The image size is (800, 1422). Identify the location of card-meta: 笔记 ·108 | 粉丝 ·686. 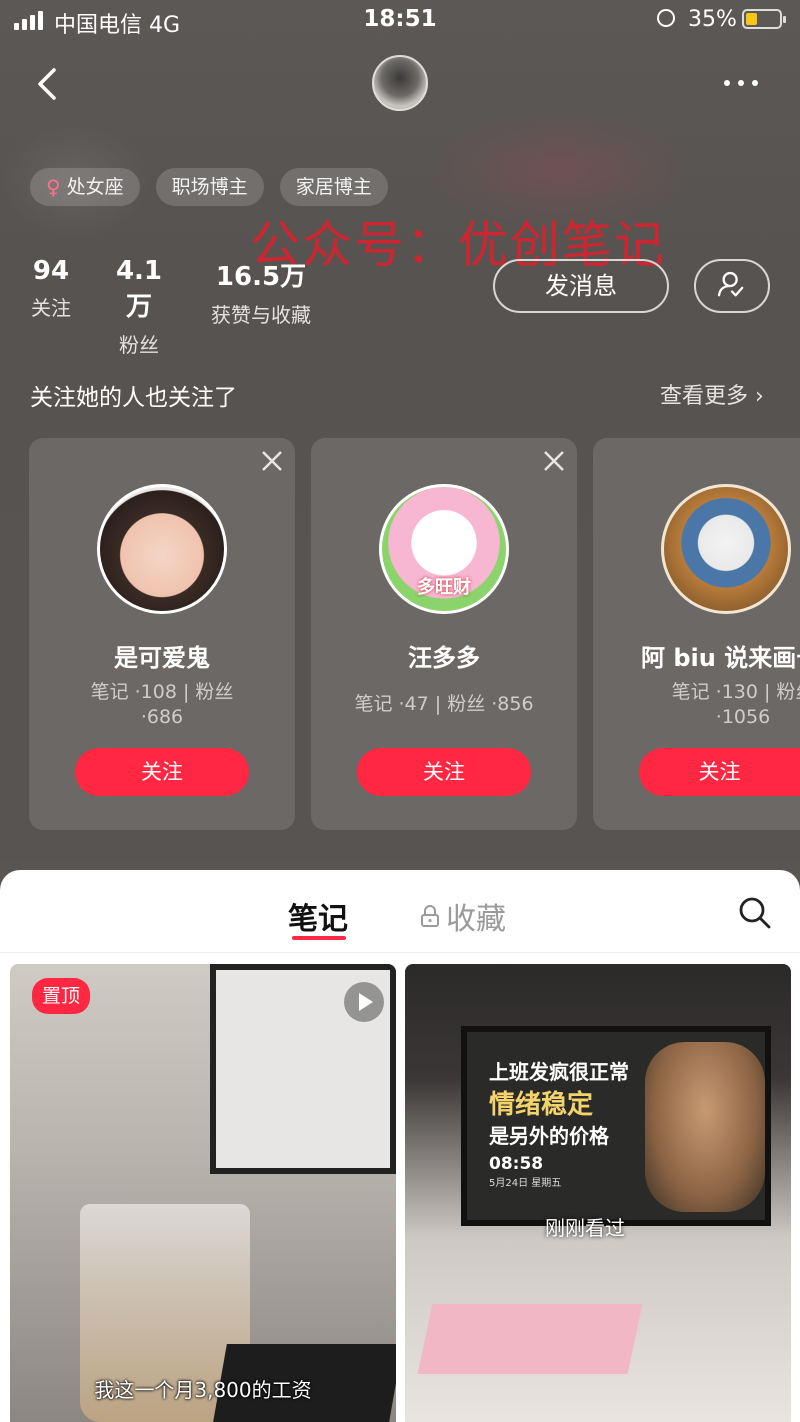
(162, 705).